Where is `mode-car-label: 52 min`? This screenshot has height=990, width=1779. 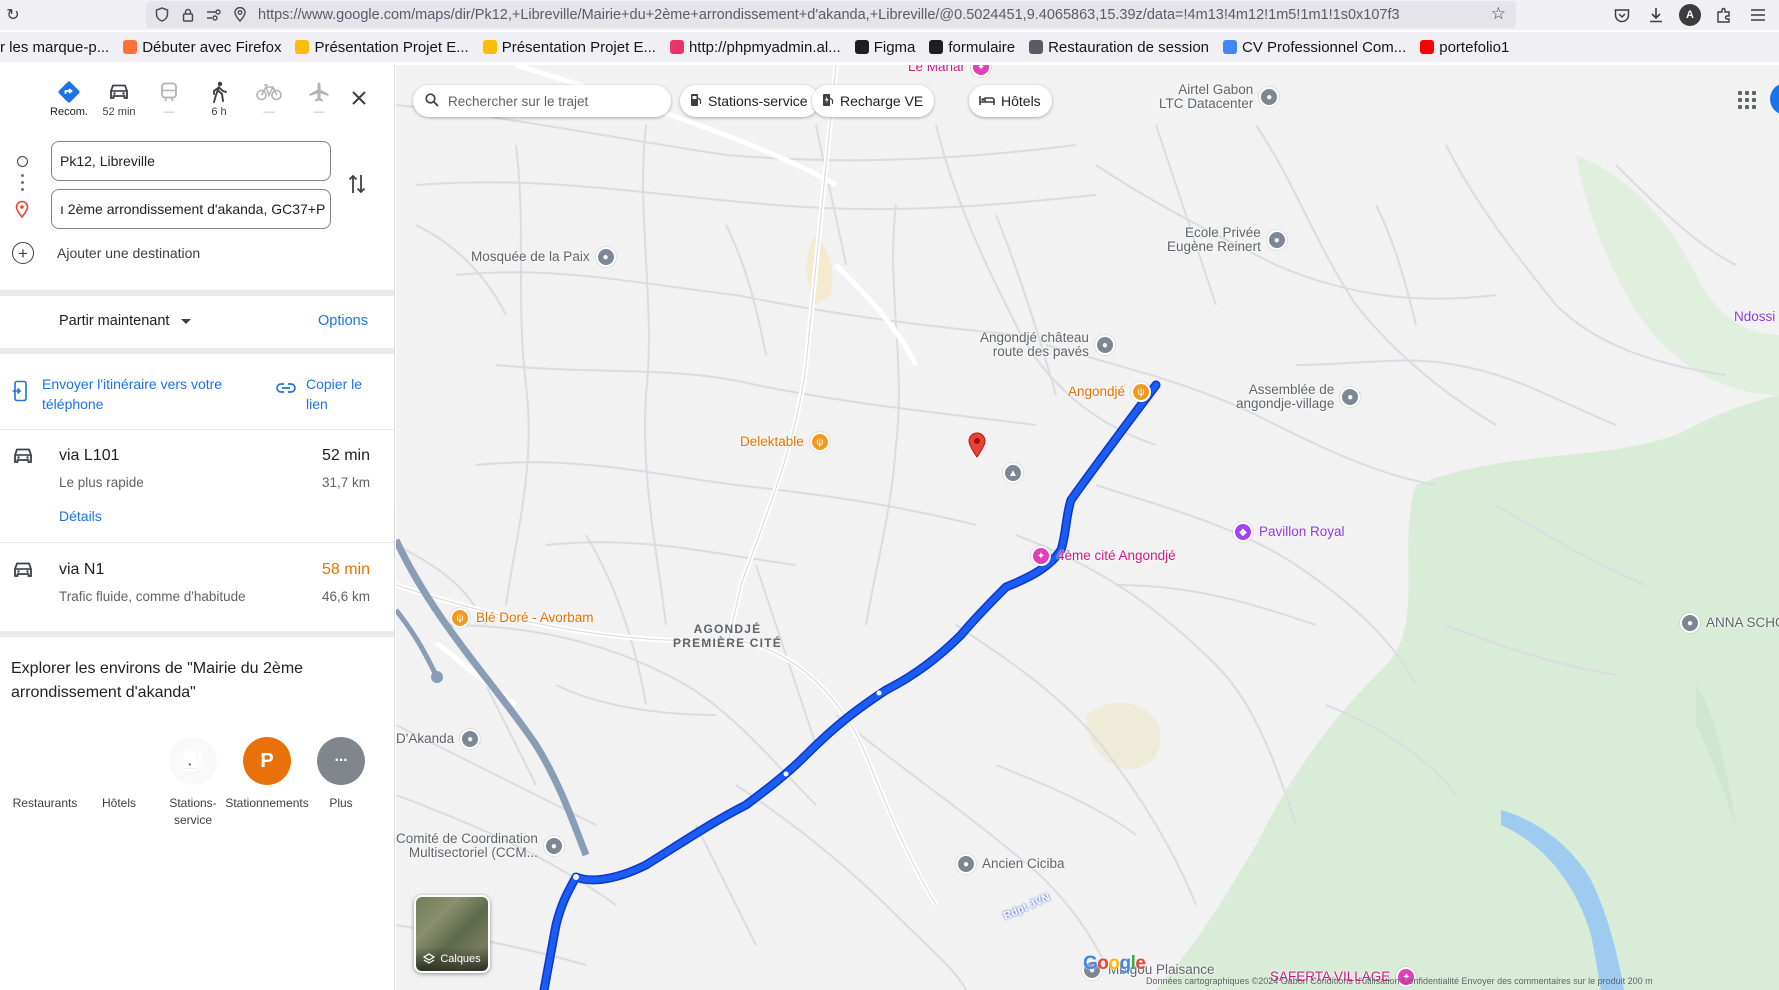
mode-car-label: 52 min is located at coordinates (119, 112).